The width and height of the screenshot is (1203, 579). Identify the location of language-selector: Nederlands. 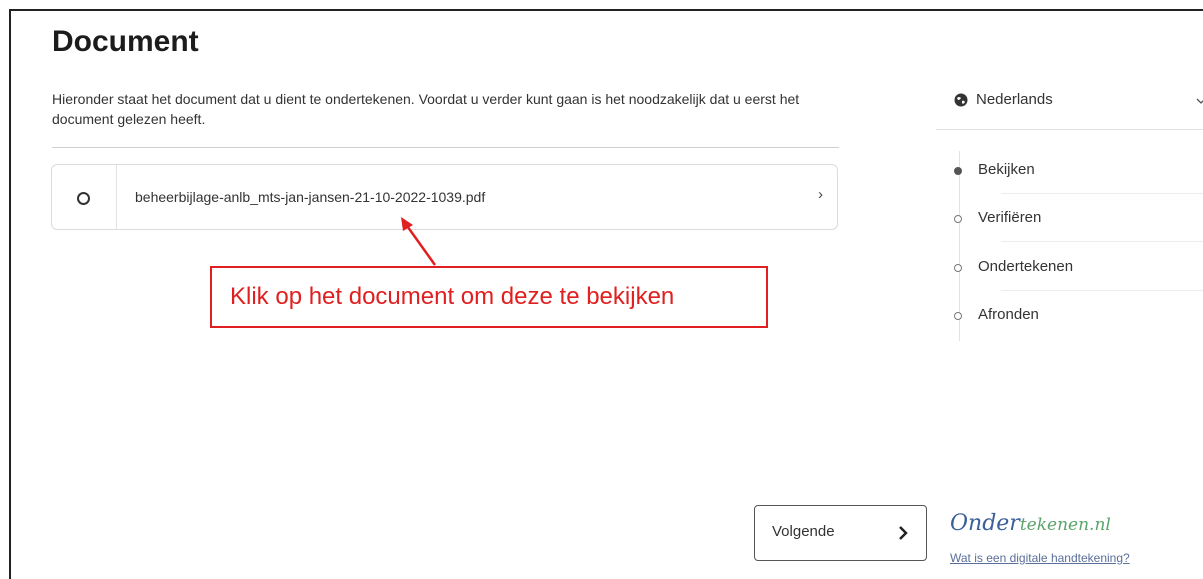
(1003, 99).